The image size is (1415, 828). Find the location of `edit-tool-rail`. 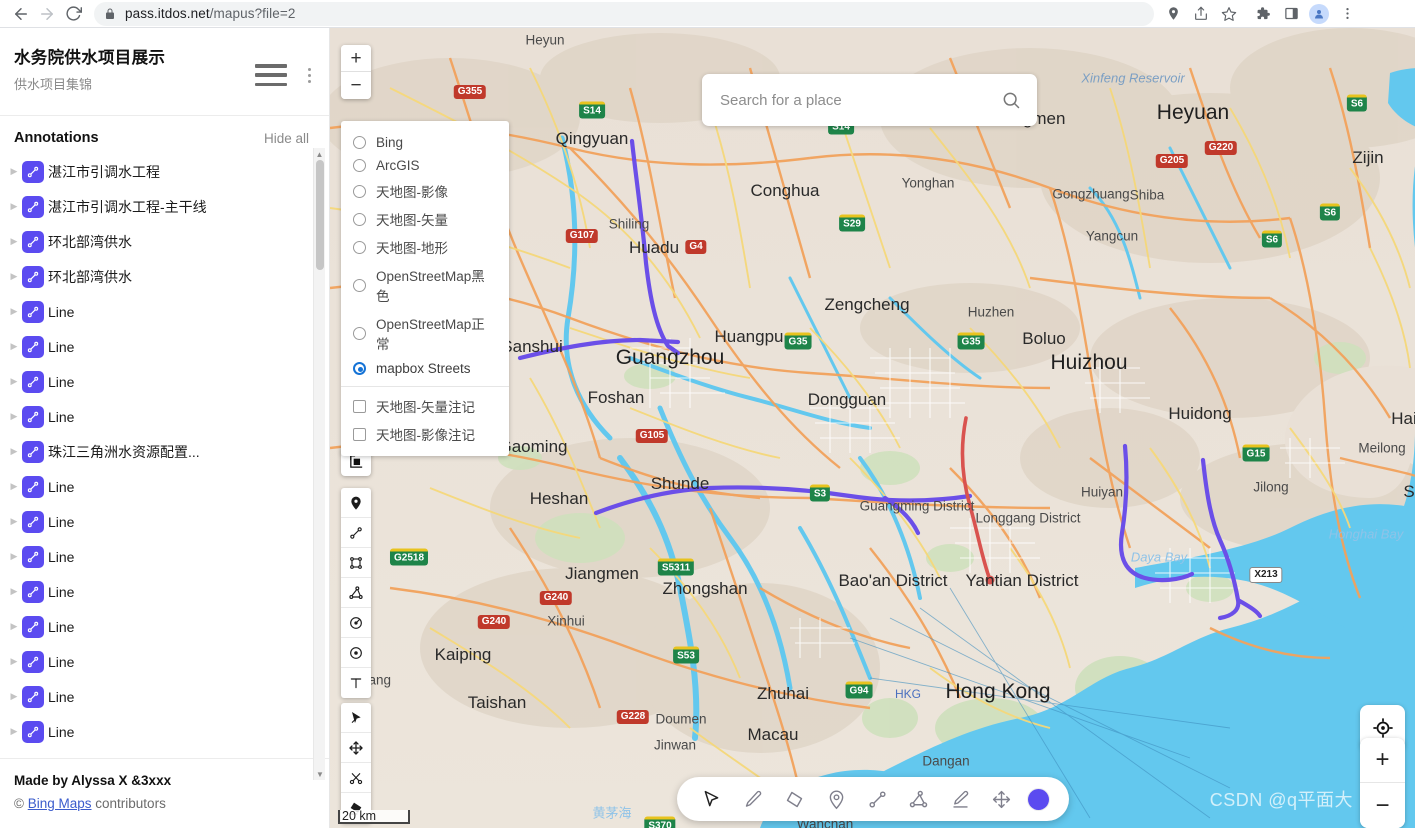

edit-tool-rail is located at coordinates (356, 763).